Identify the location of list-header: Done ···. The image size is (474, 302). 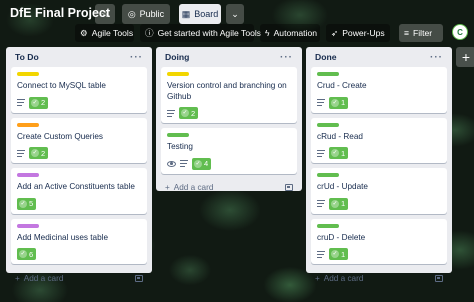
(379, 57).